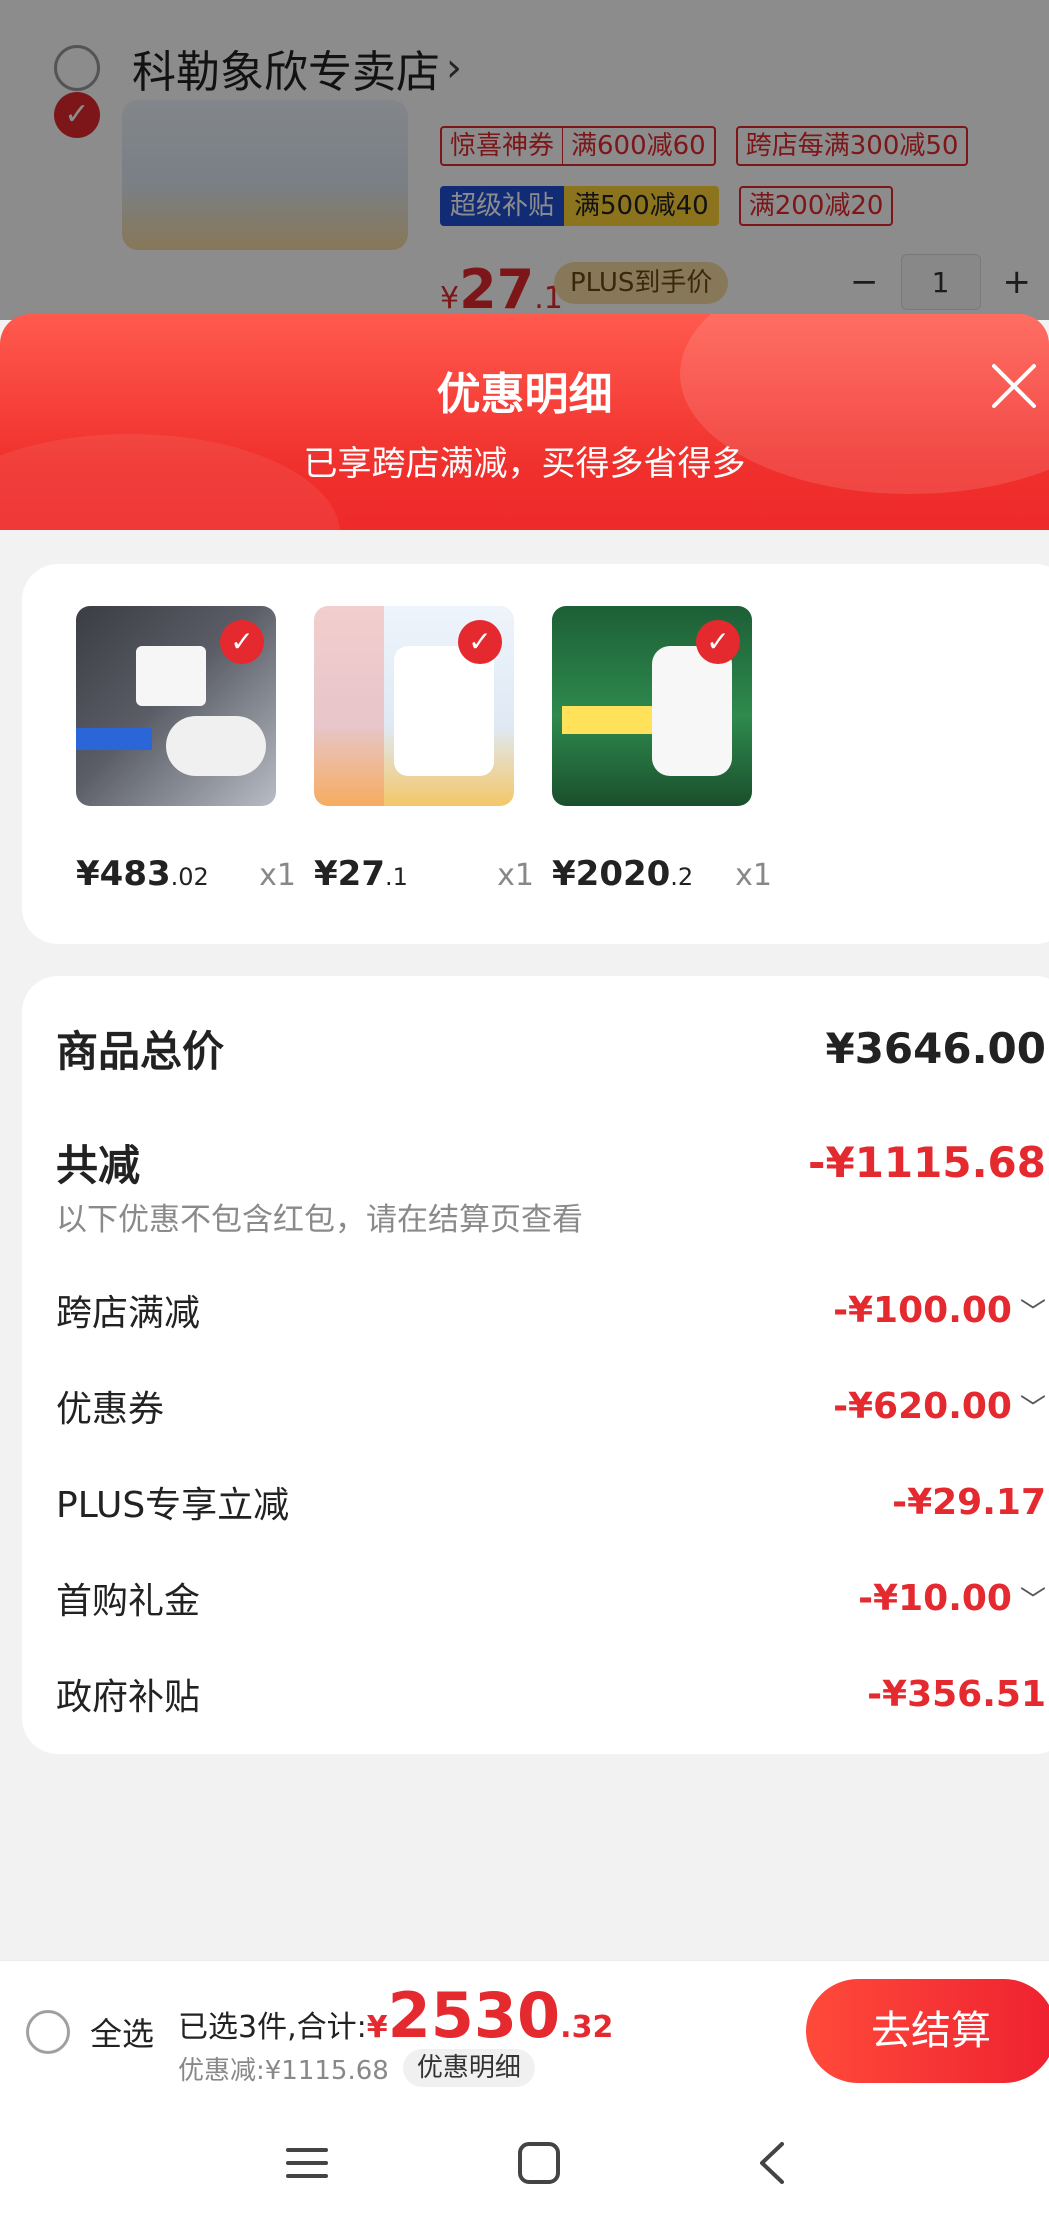 The height and width of the screenshot is (2228, 1049). I want to click on total-reduced-row: 共减 -¥1115.68, so click(551, 1162).